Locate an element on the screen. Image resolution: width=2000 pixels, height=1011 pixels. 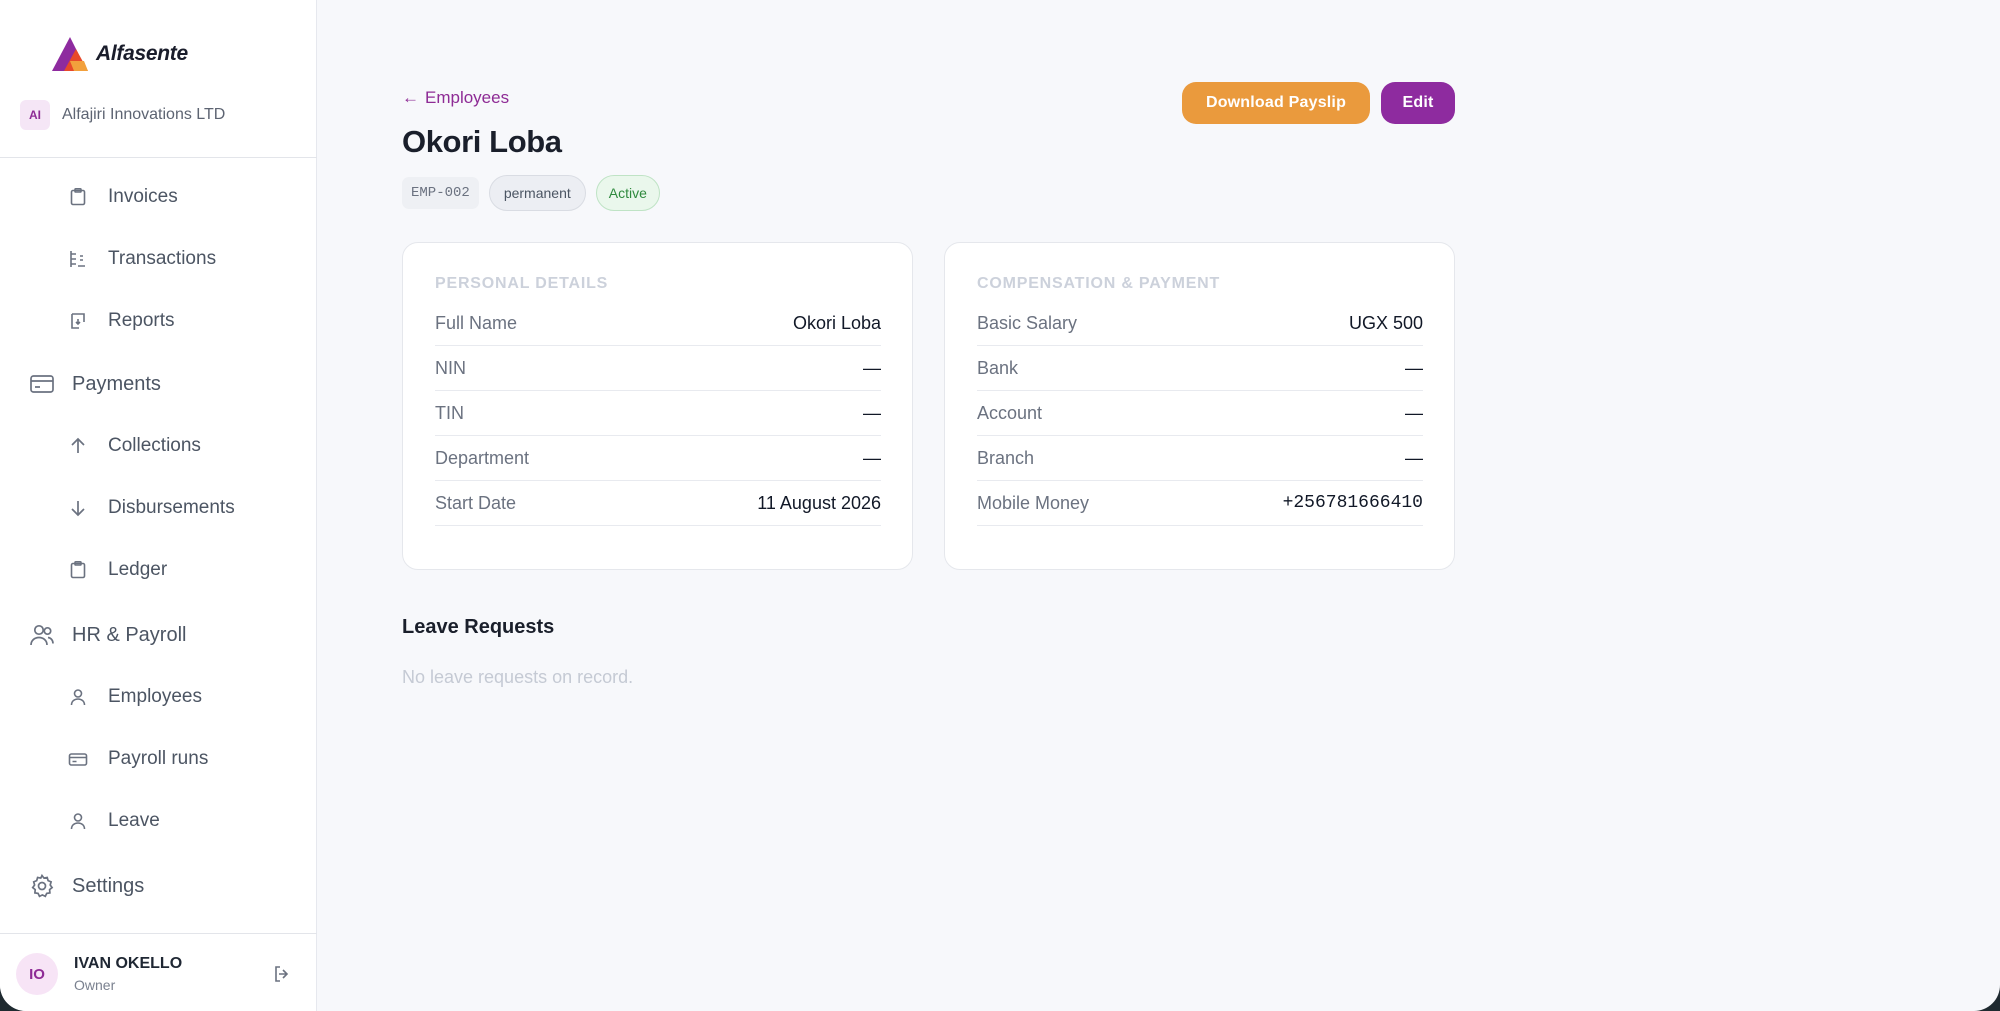
sidebar-item-invoices: Invoices is located at coordinates (122, 197).